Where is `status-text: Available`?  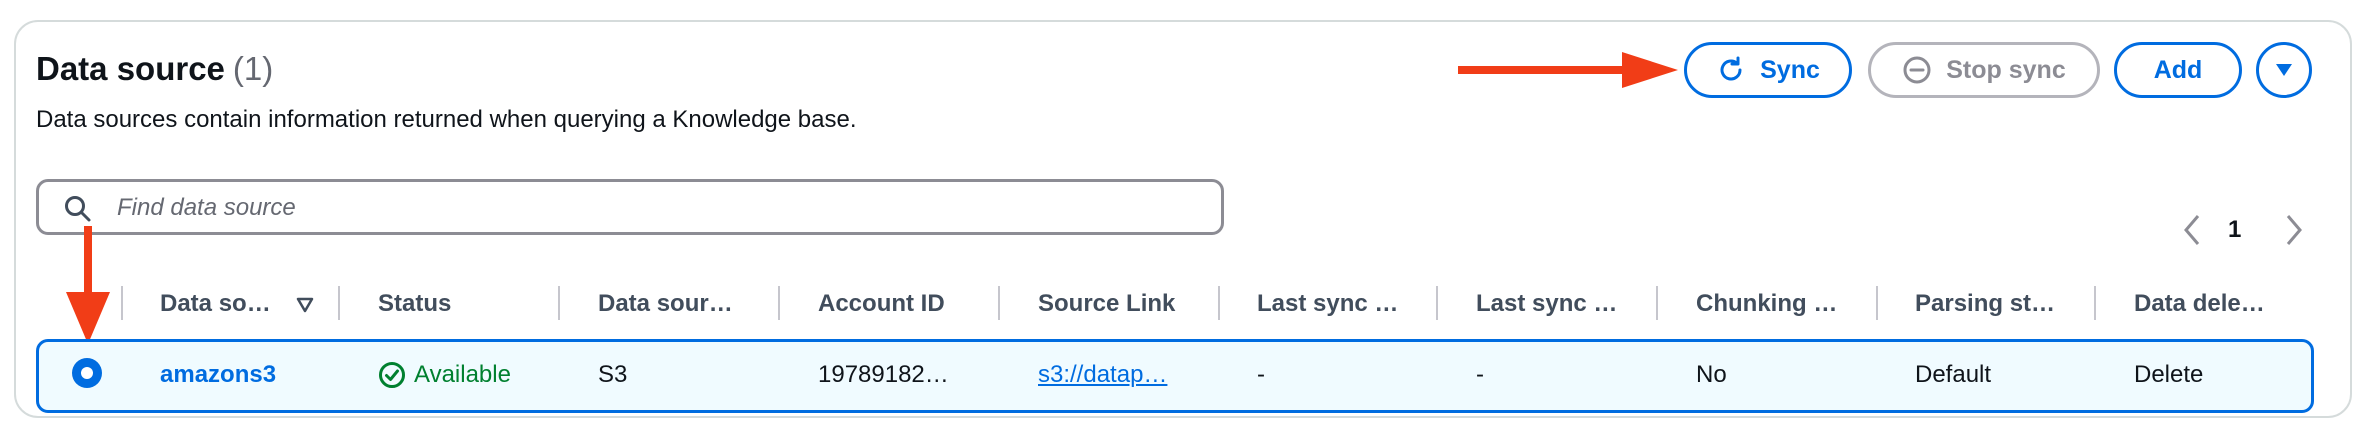 status-text: Available is located at coordinates (462, 374).